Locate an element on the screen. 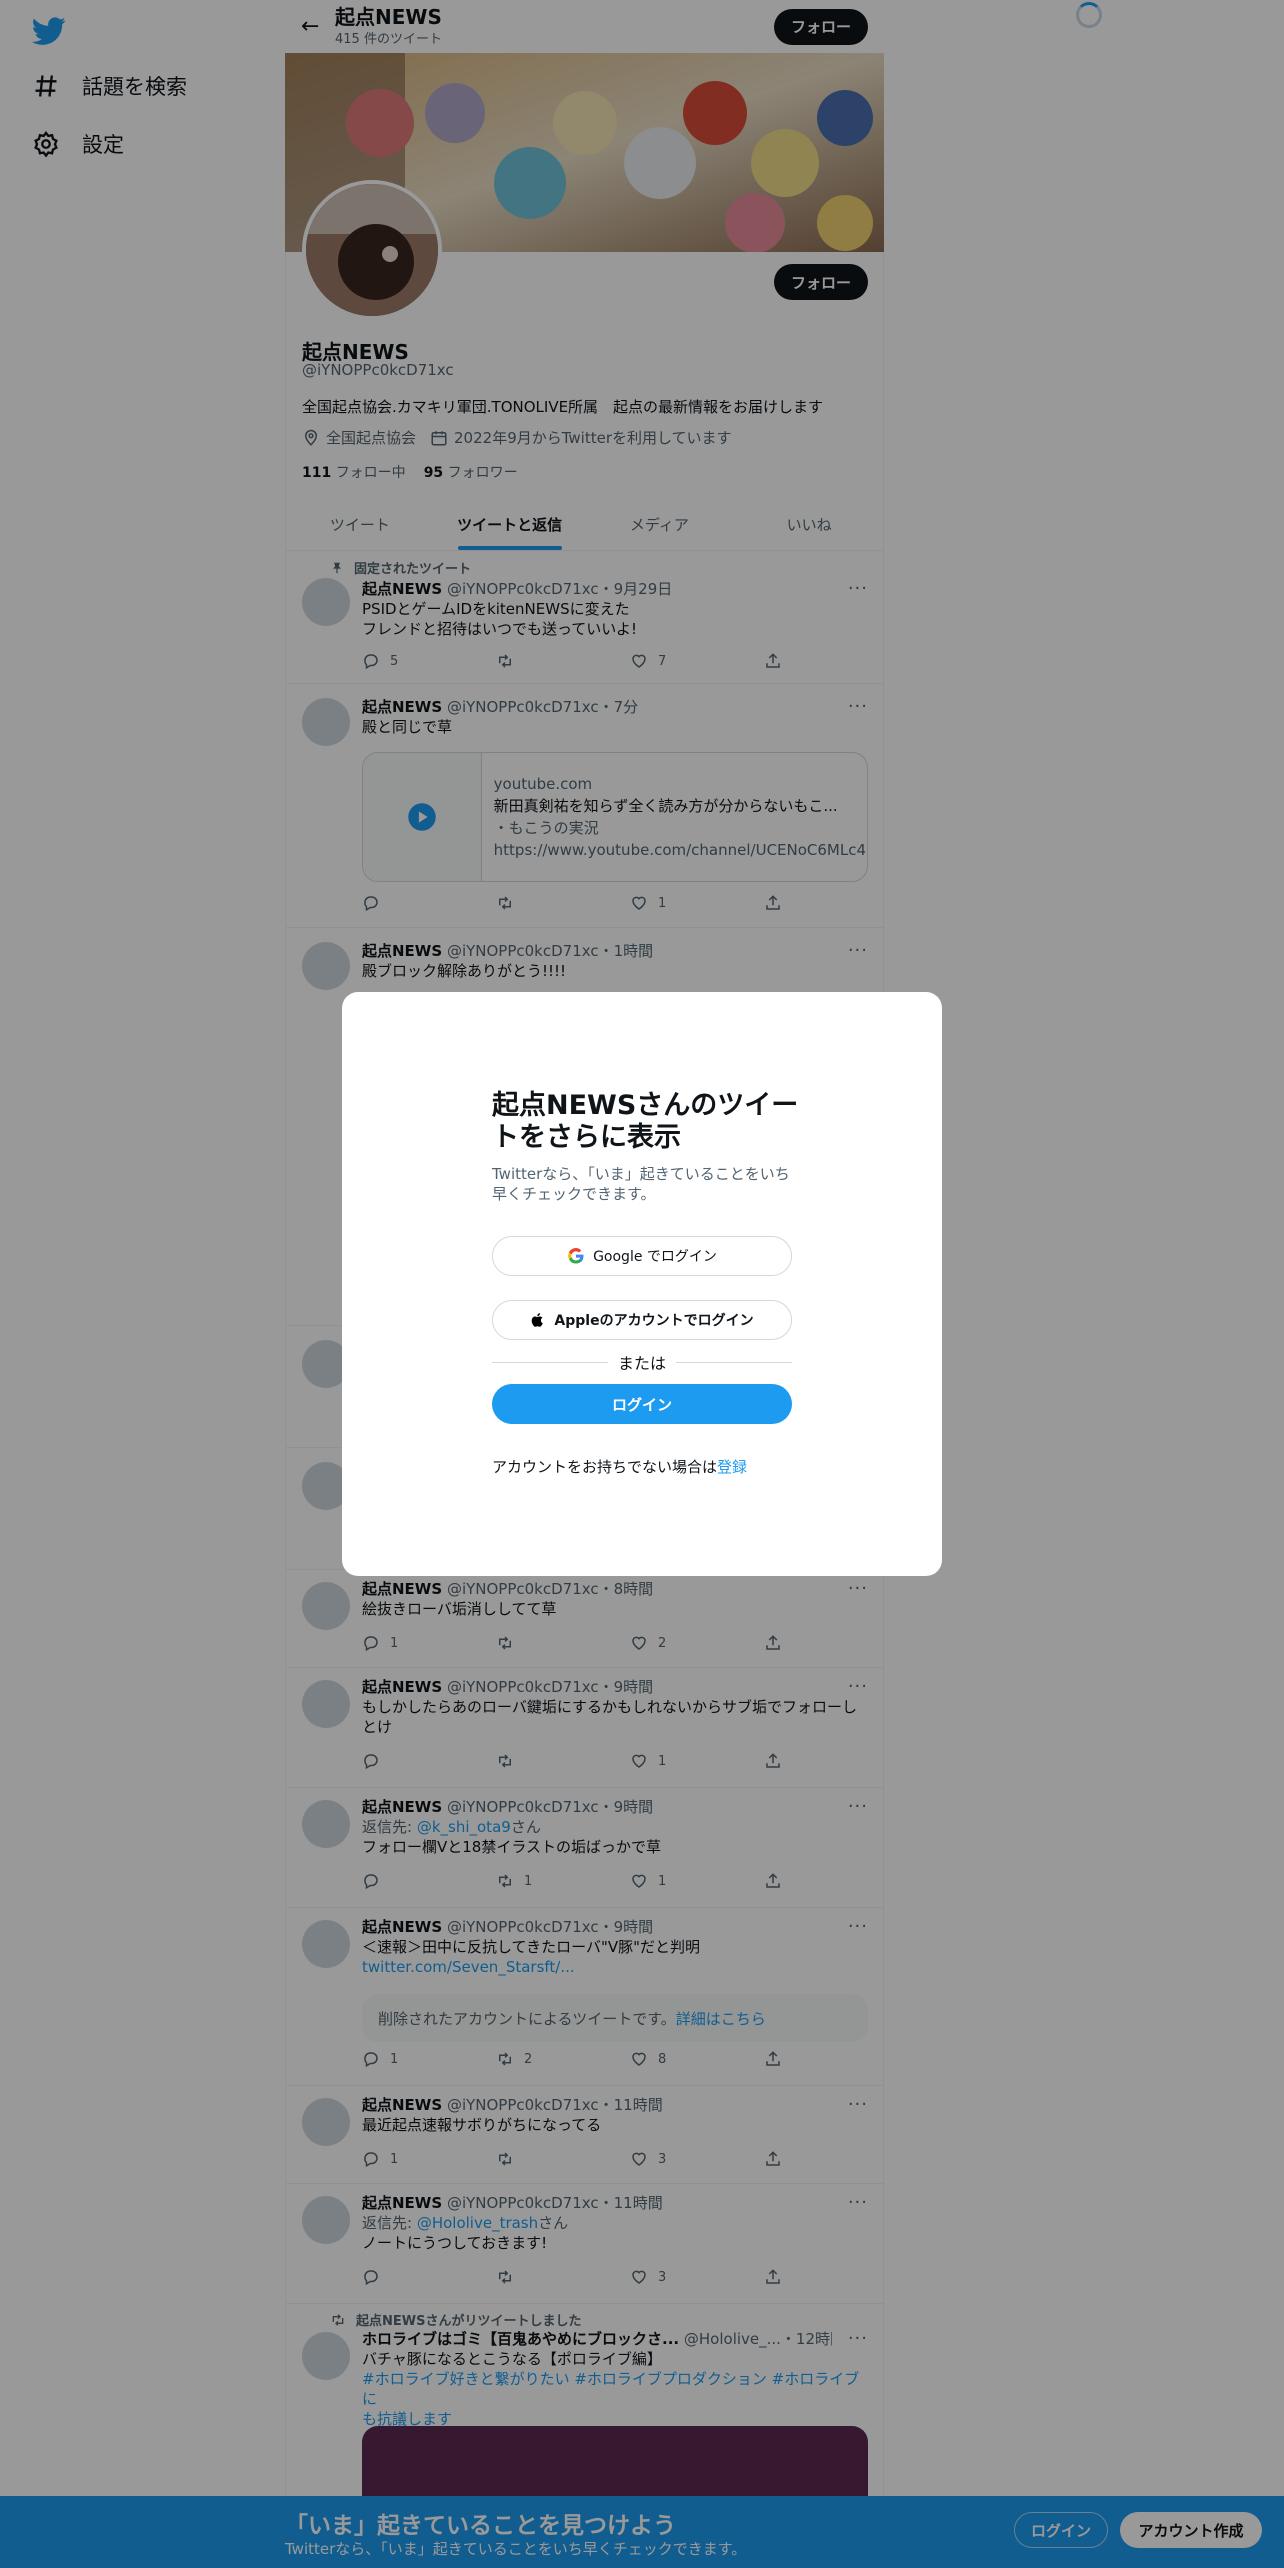 The width and height of the screenshot is (1284, 2568). google-login-label: Google でログイン is located at coordinates (655, 1257).